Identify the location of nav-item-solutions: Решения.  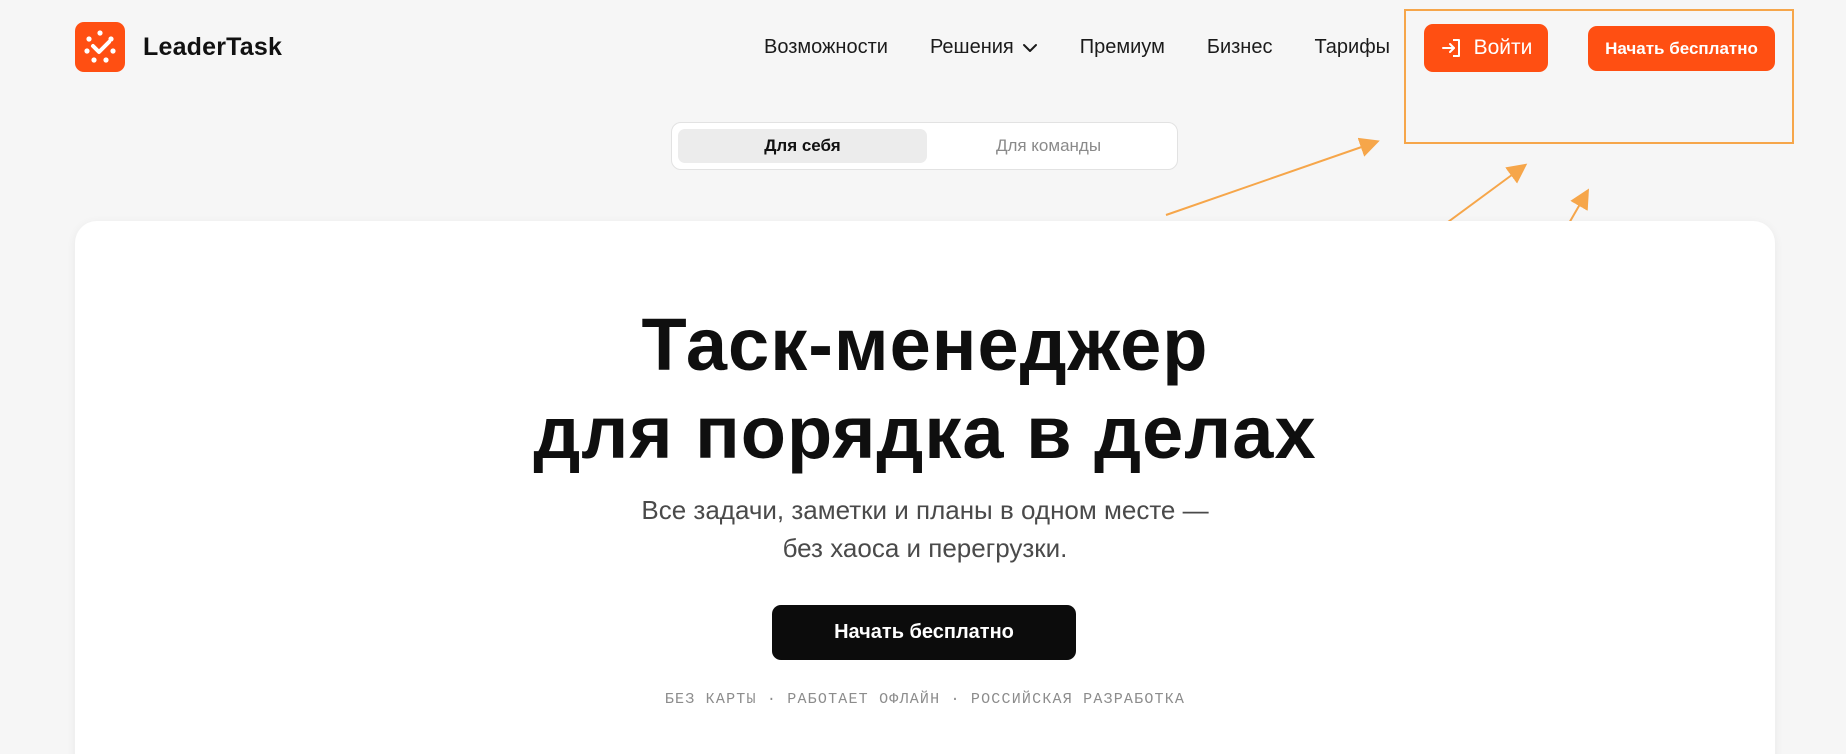
(984, 47).